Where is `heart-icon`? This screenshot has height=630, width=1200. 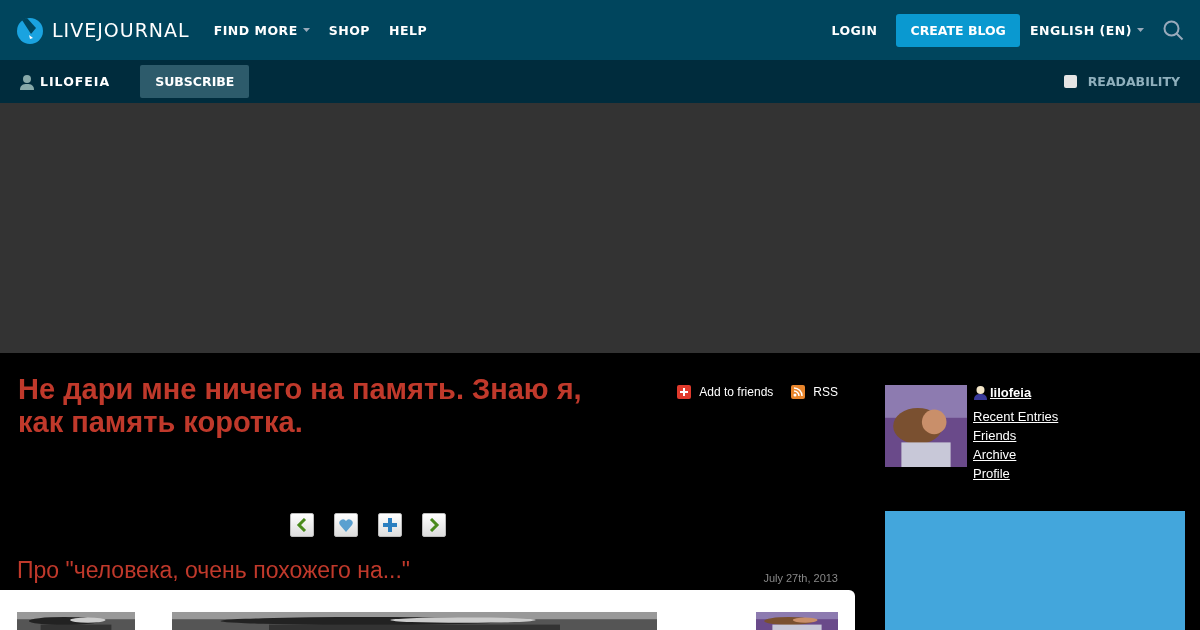 heart-icon is located at coordinates (345, 525).